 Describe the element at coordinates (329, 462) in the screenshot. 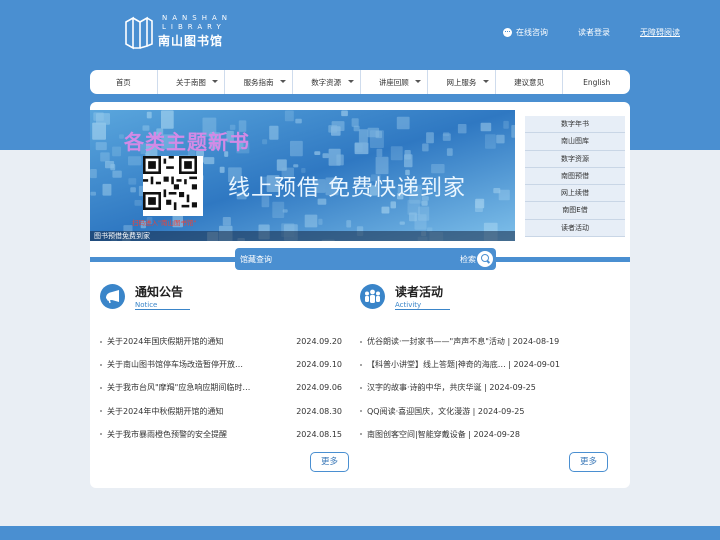

I see `notice-more-button: 更多` at that location.